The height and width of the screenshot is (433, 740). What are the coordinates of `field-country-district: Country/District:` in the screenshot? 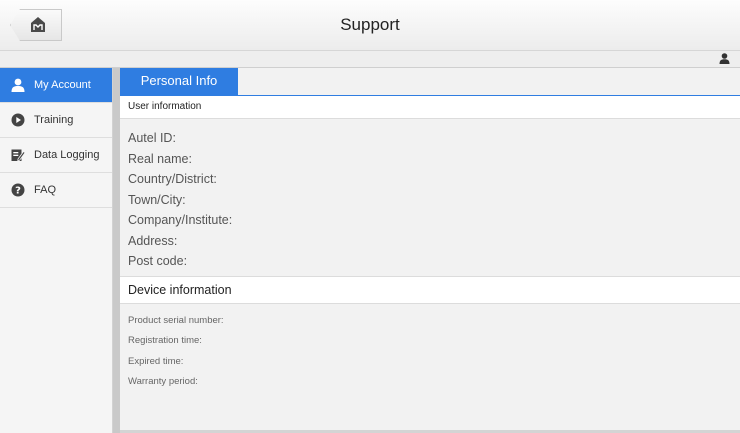 It's located at (172, 179).